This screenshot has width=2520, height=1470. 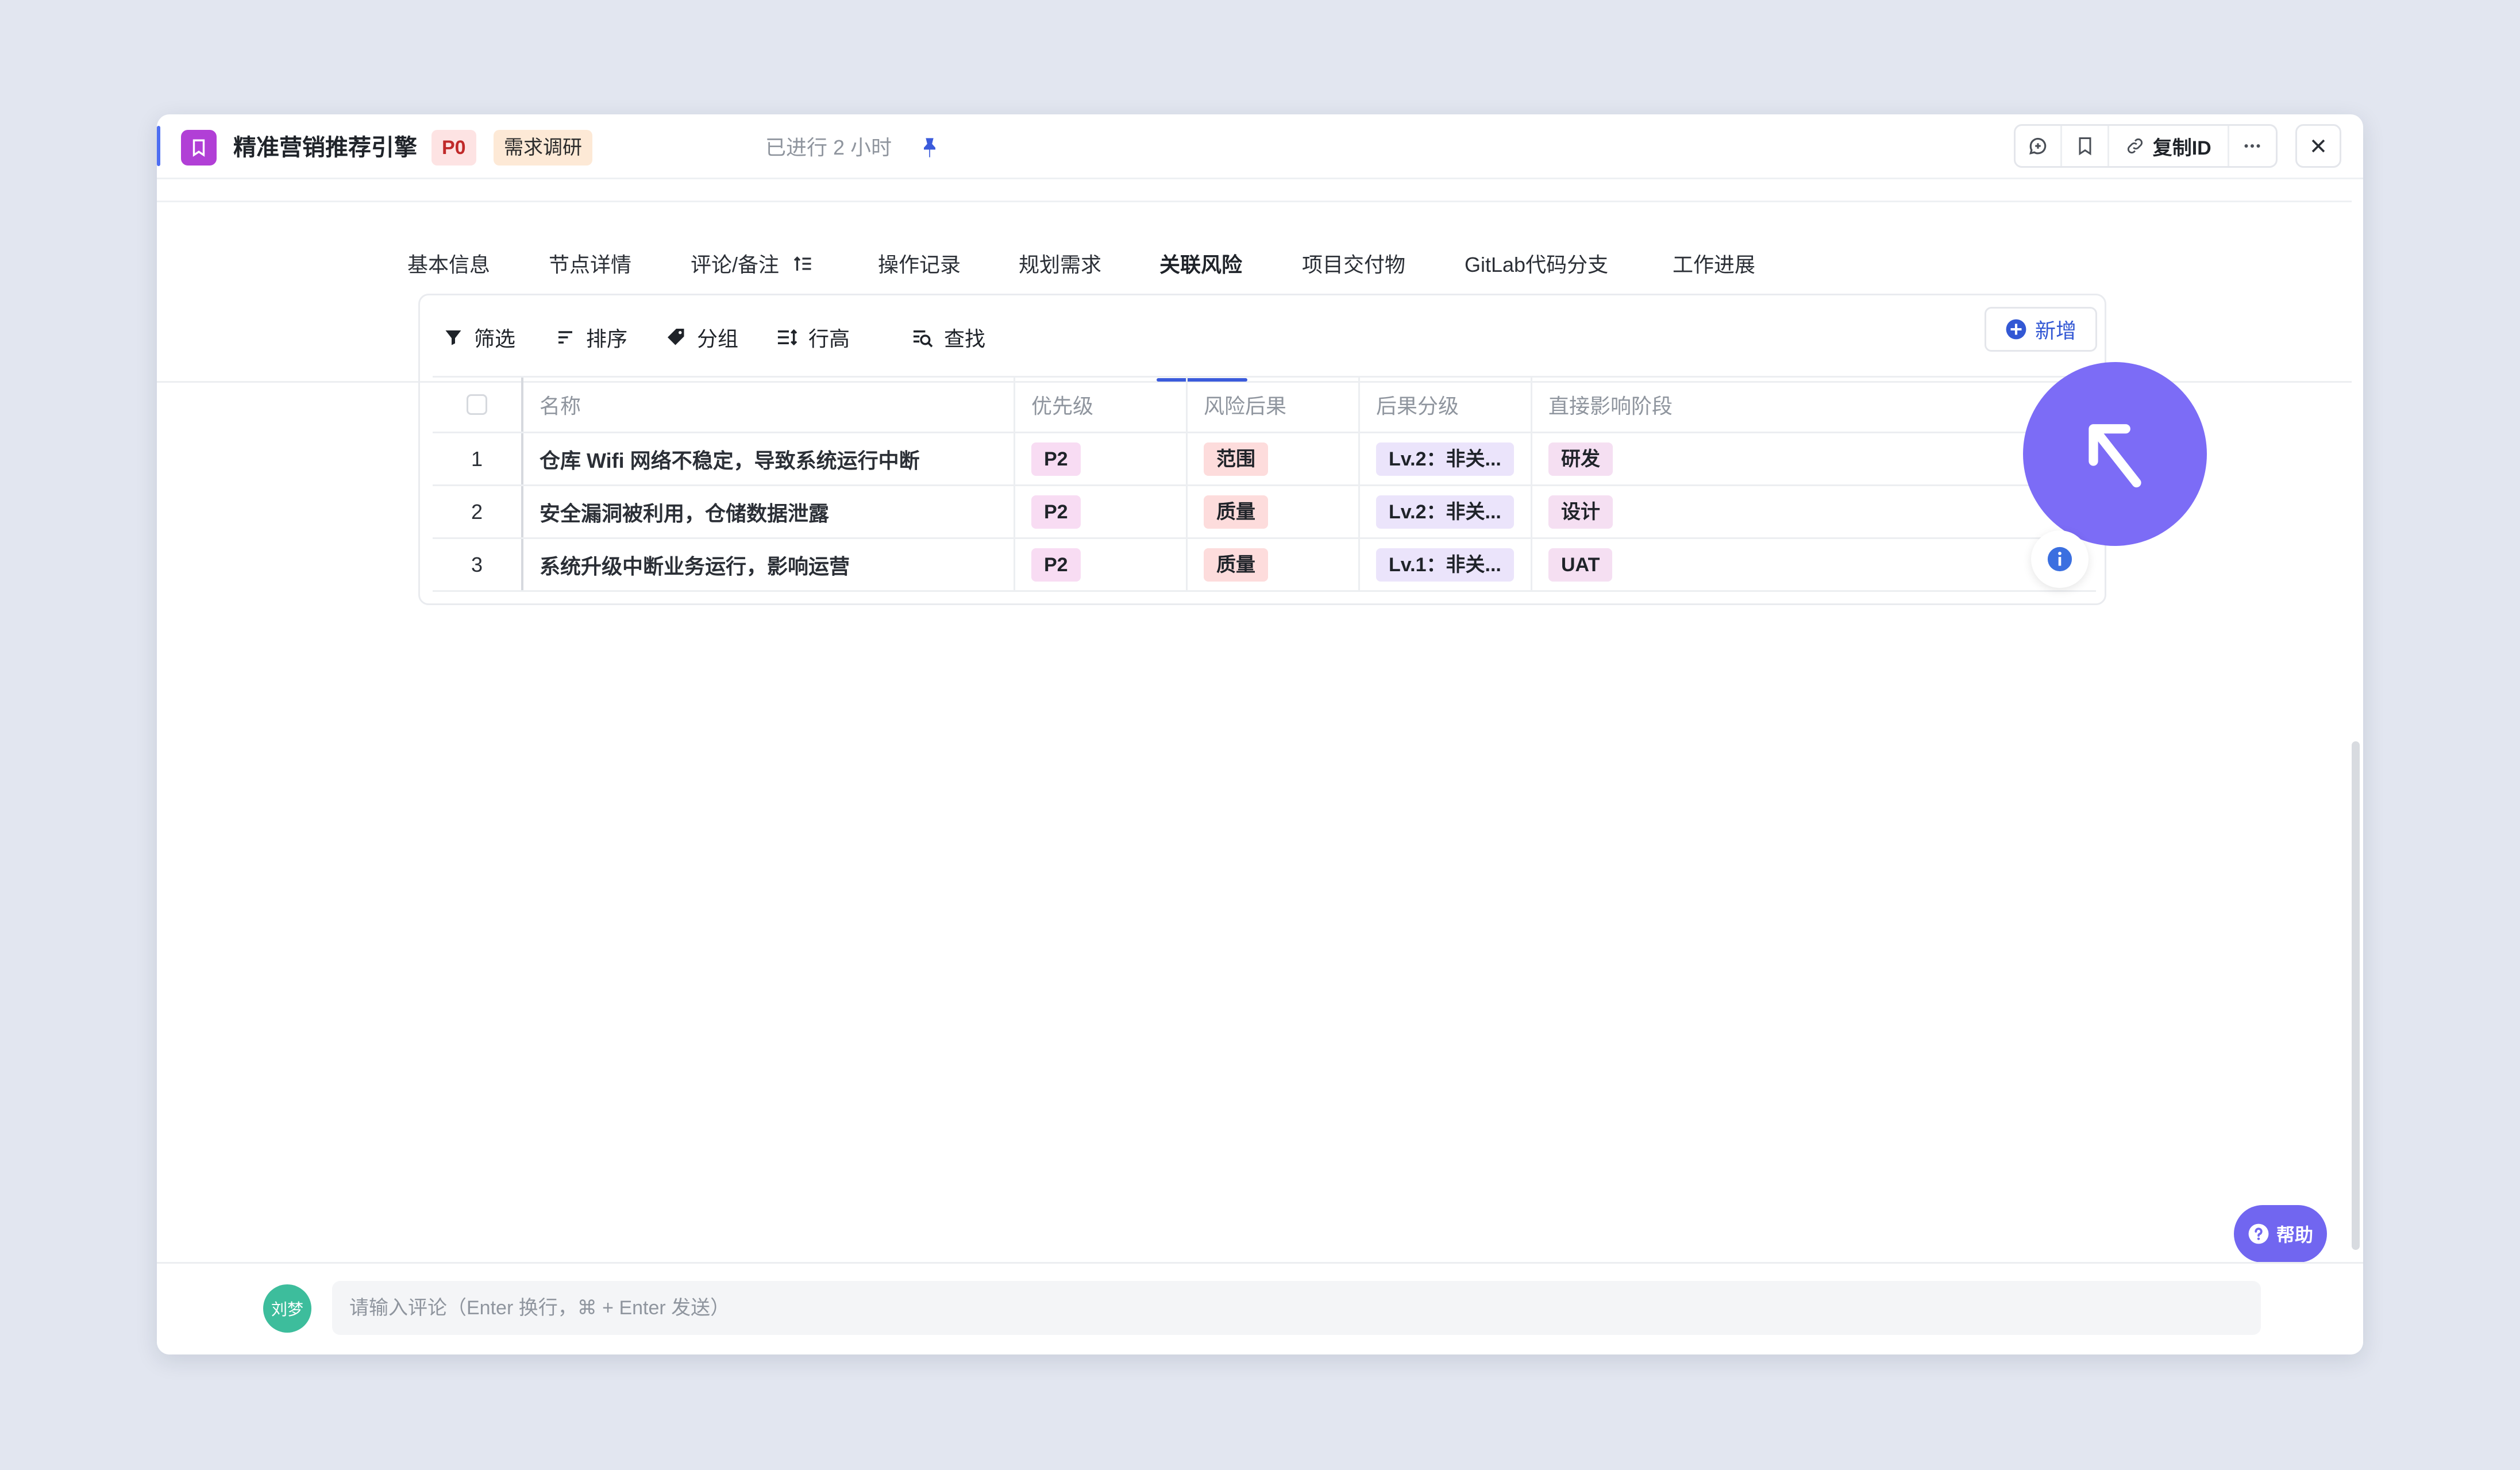 I want to click on row-index: 1, so click(x=478, y=458).